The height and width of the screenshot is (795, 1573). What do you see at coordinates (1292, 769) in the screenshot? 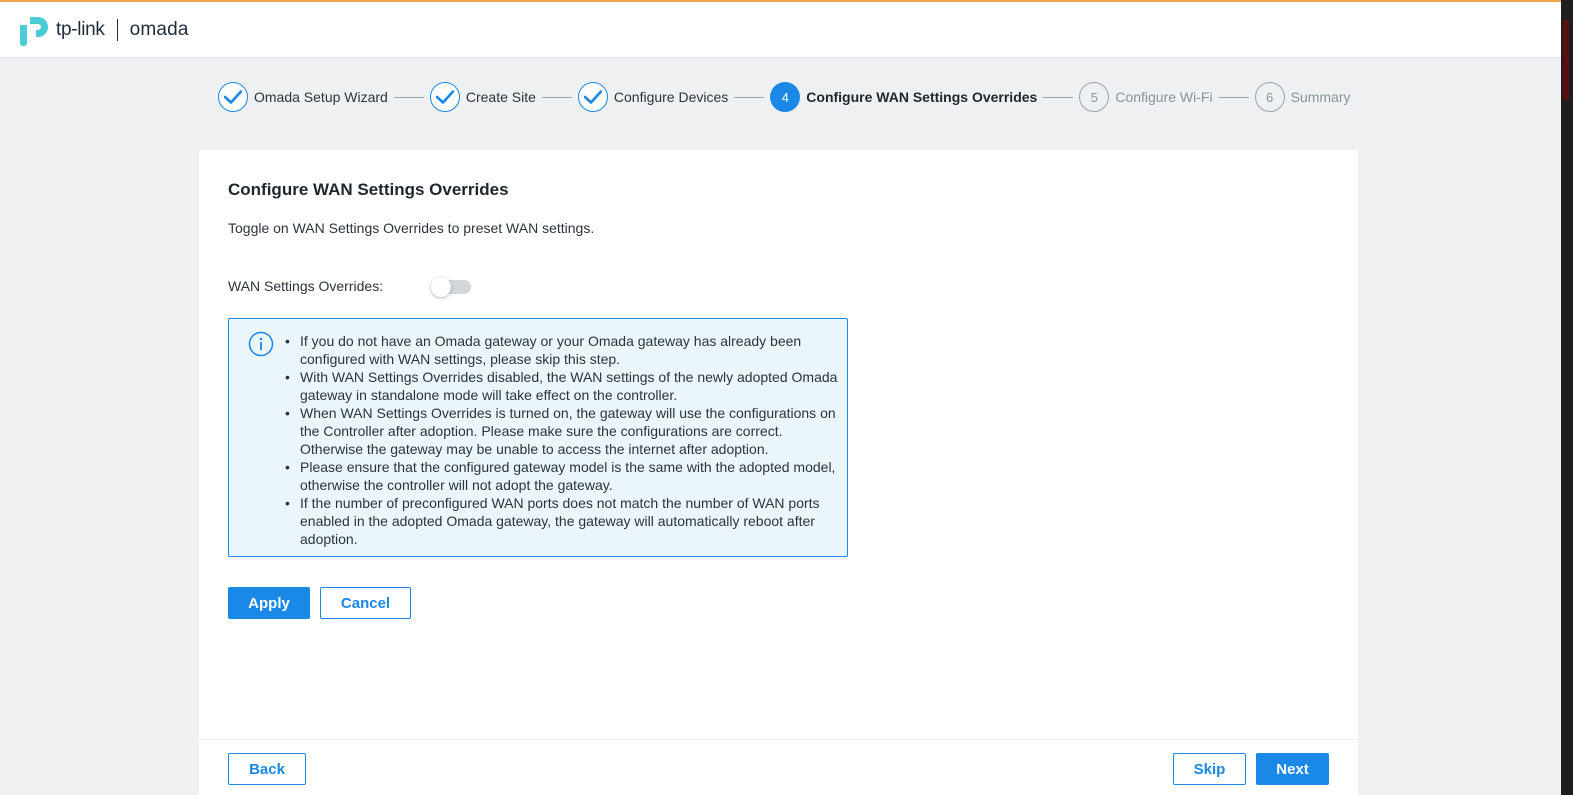
I see `next-button: Next` at bounding box center [1292, 769].